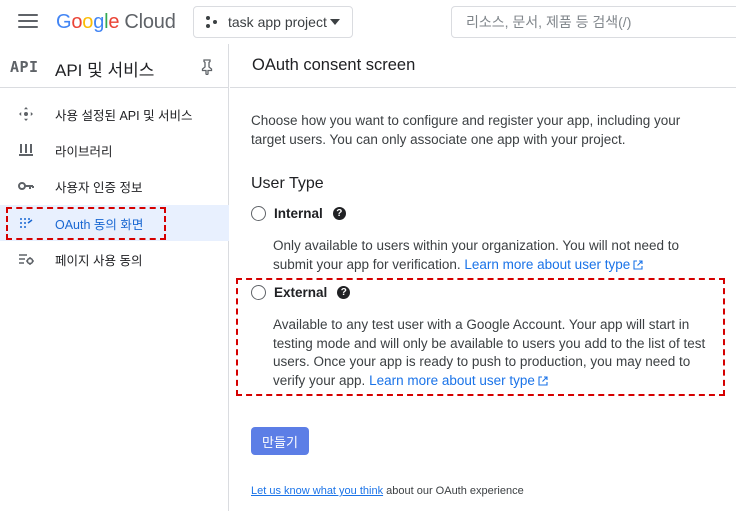 The height and width of the screenshot is (511, 736). Describe the element at coordinates (24, 67) in the screenshot. I see `api-badge-icon: API` at that location.